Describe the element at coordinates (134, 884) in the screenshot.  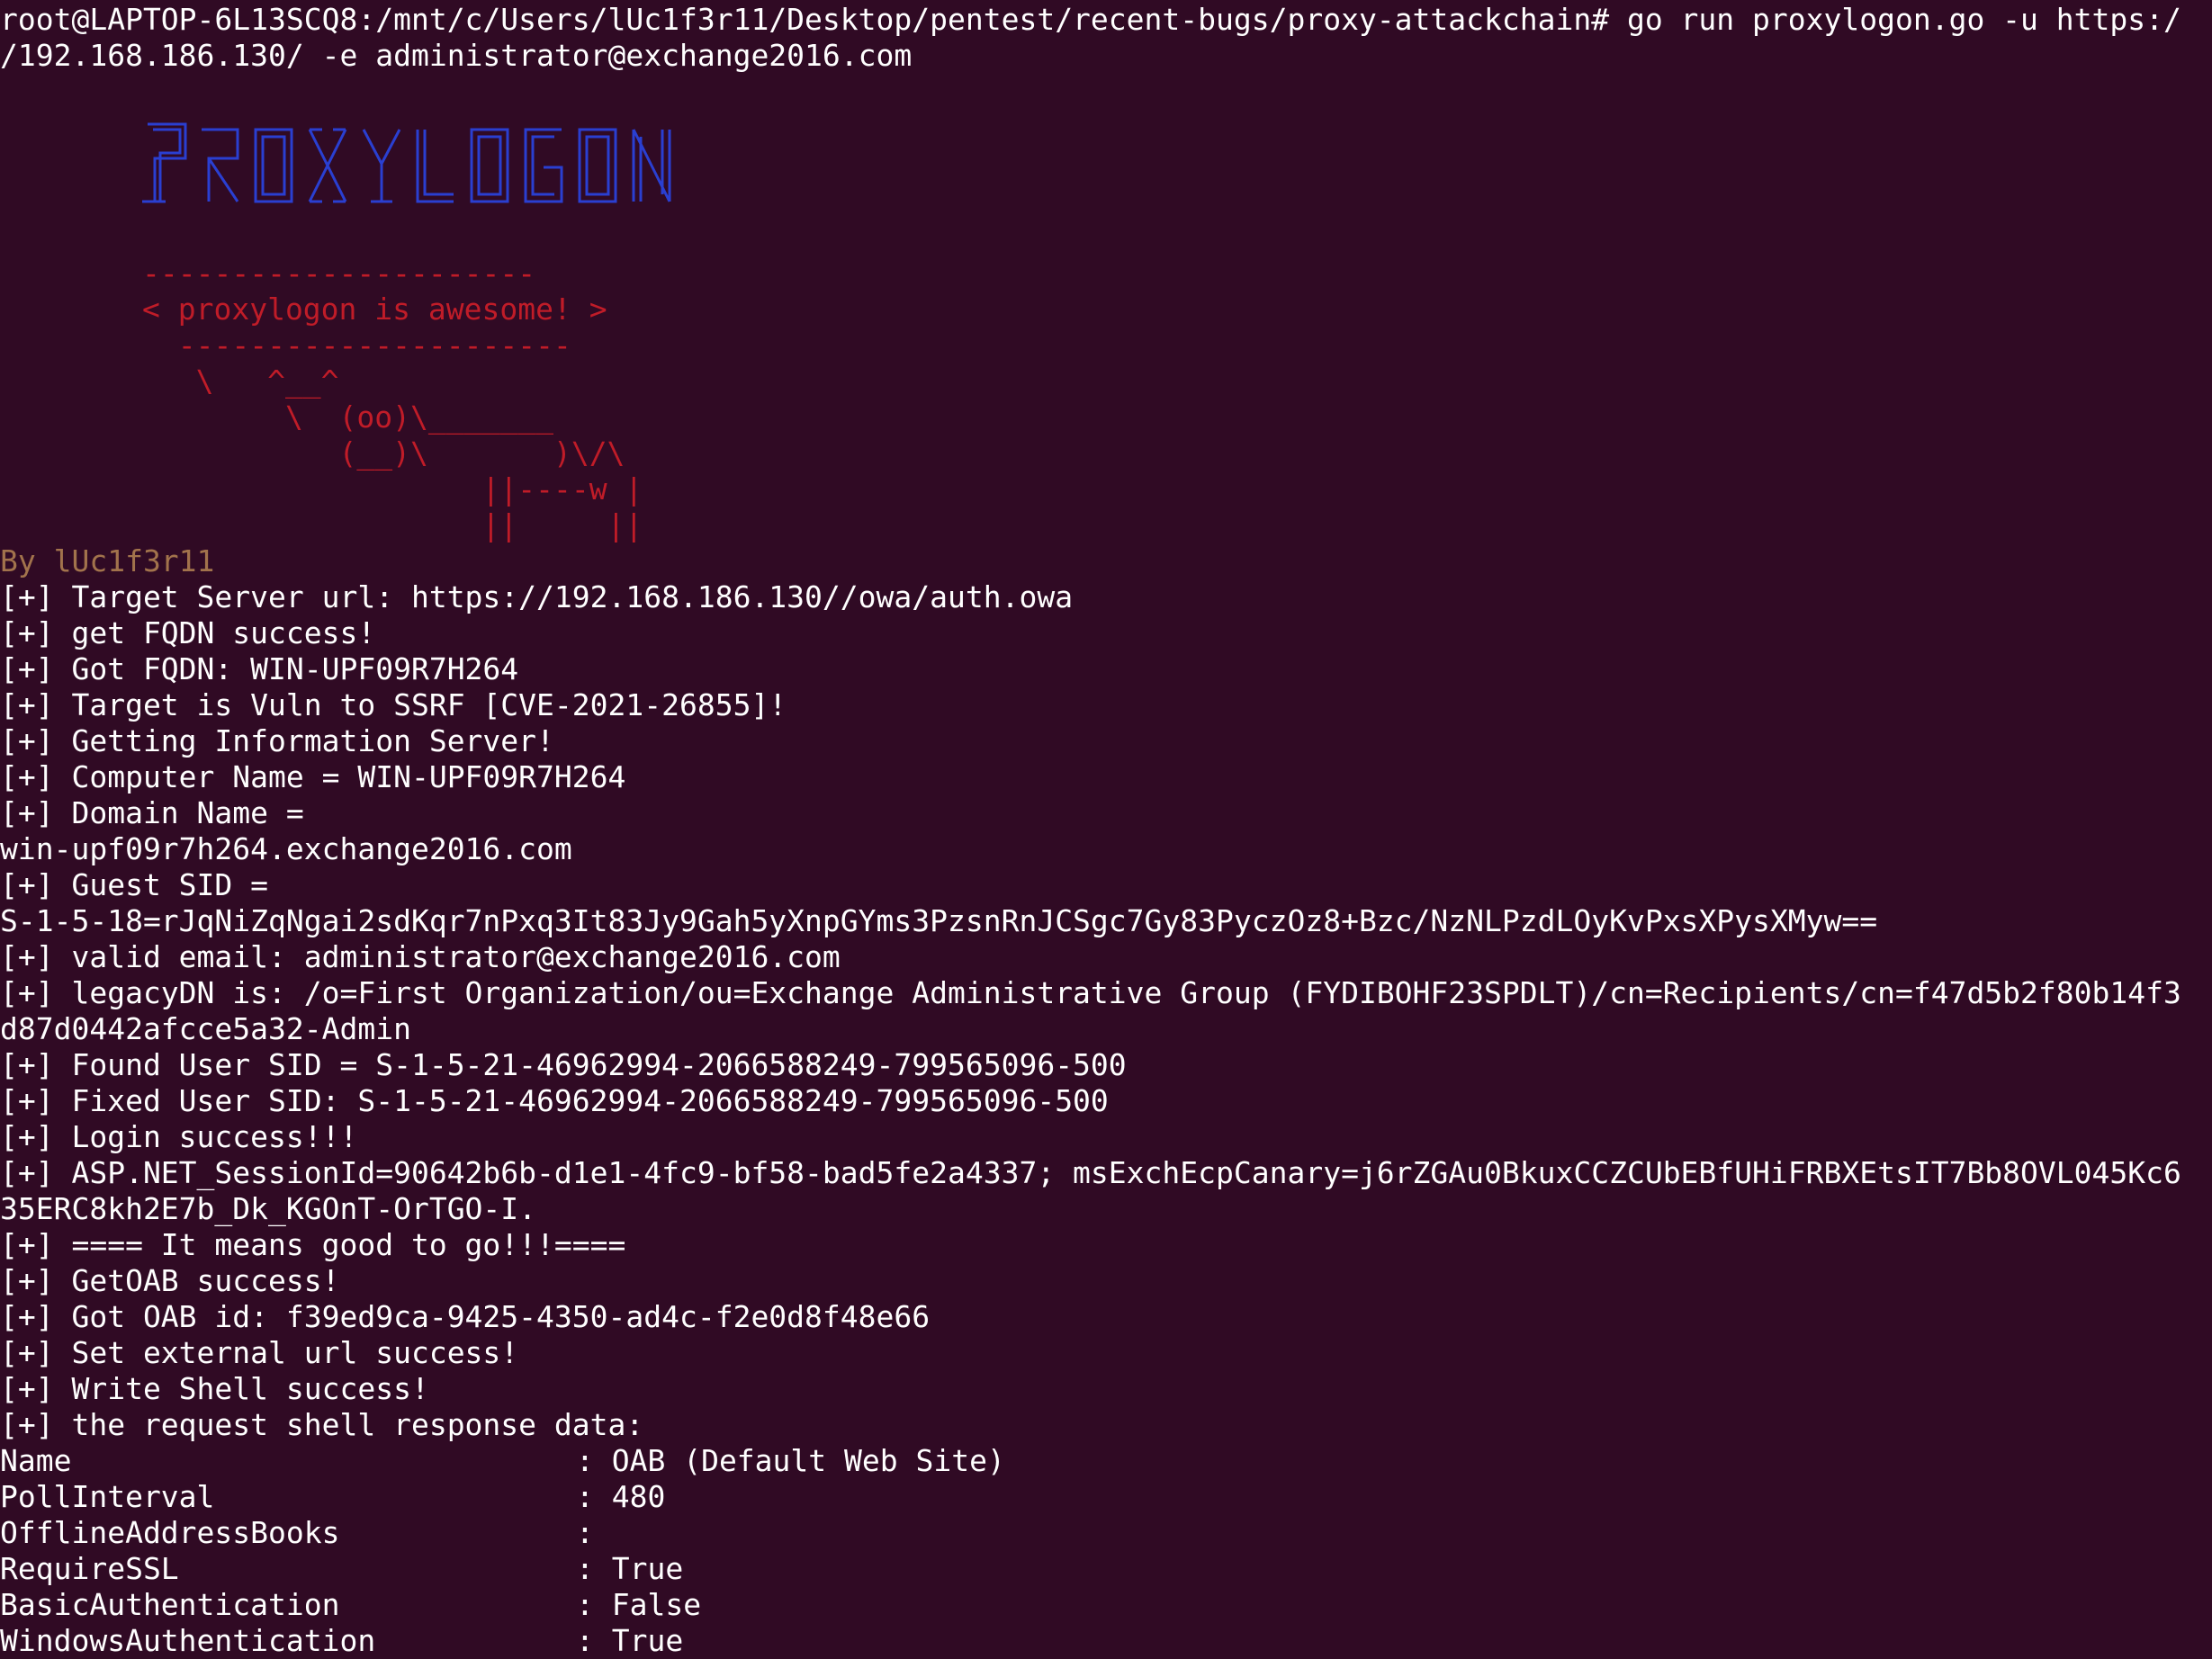
I see `output-line: [+] Guest SID =` at that location.